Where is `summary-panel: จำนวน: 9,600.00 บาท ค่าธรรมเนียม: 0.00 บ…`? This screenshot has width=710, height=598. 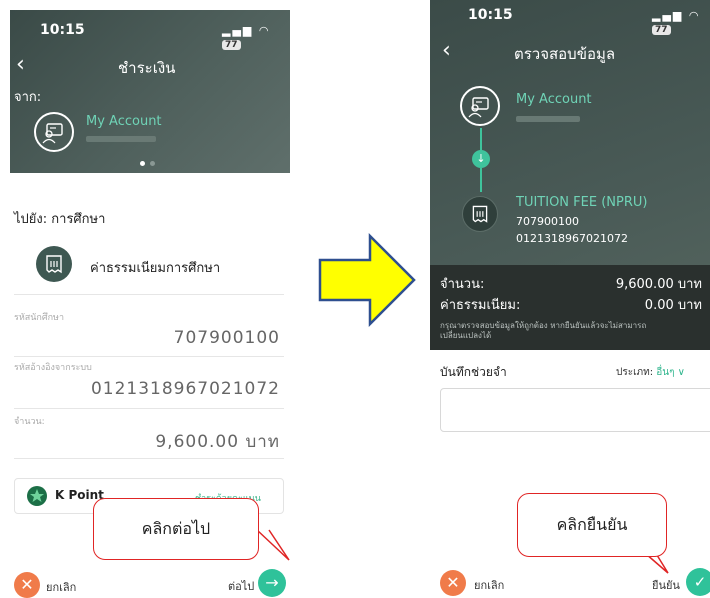
summary-panel: จำนวน: 9,600.00 บาท ค่าธรรมเนียม: 0.00 บ… is located at coordinates (570, 307).